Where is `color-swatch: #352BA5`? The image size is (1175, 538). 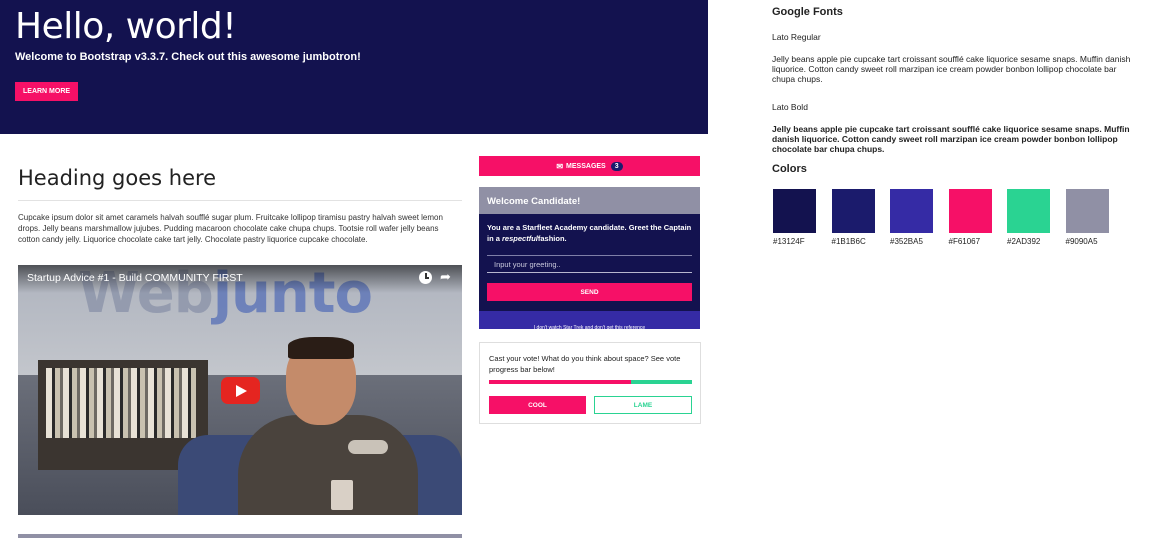
color-swatch: #352BA5 is located at coordinates (911, 217).